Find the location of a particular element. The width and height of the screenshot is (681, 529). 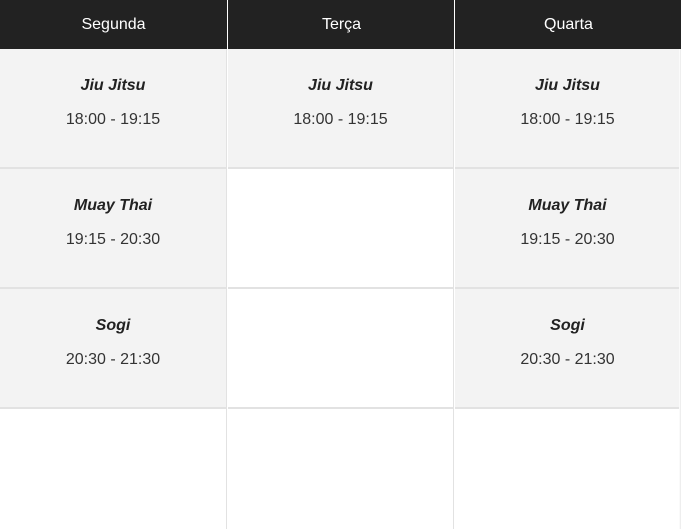

day-header-label: Terça is located at coordinates (341, 24).